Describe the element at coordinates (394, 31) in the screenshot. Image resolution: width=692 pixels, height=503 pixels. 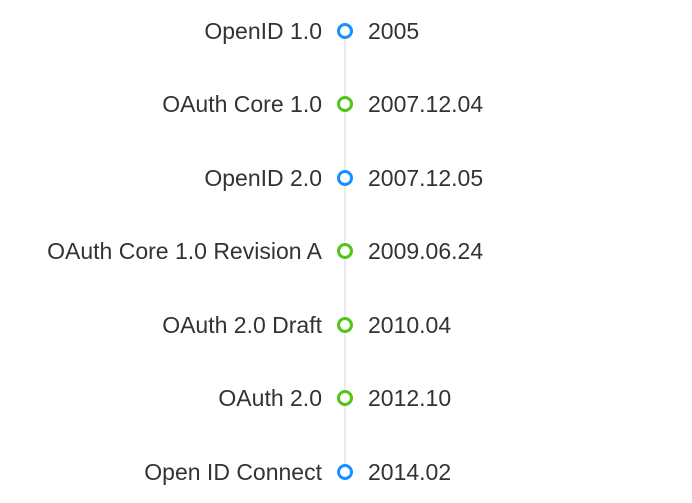
I see `timeline-item-date: 2005` at that location.